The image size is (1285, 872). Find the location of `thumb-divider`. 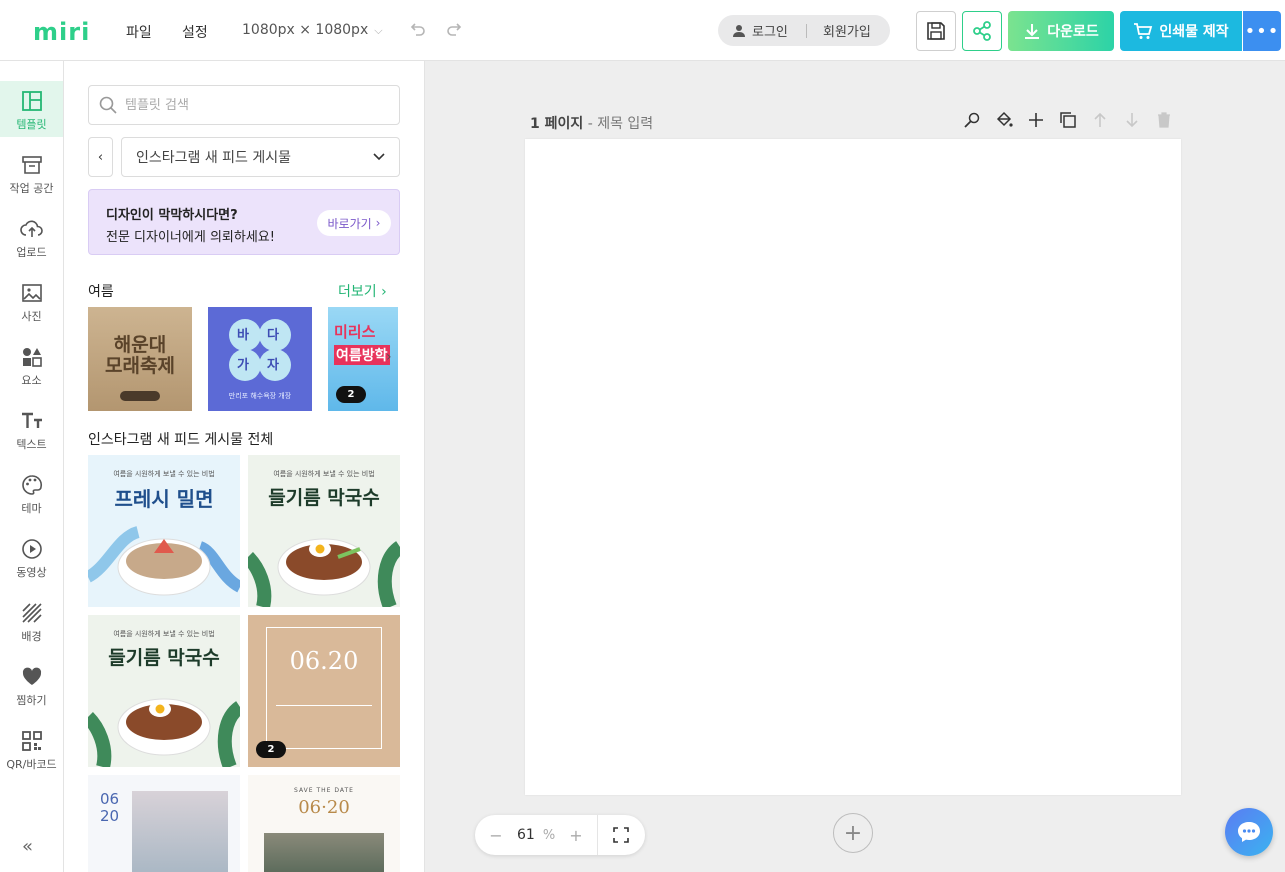

thumb-divider is located at coordinates (324, 705).